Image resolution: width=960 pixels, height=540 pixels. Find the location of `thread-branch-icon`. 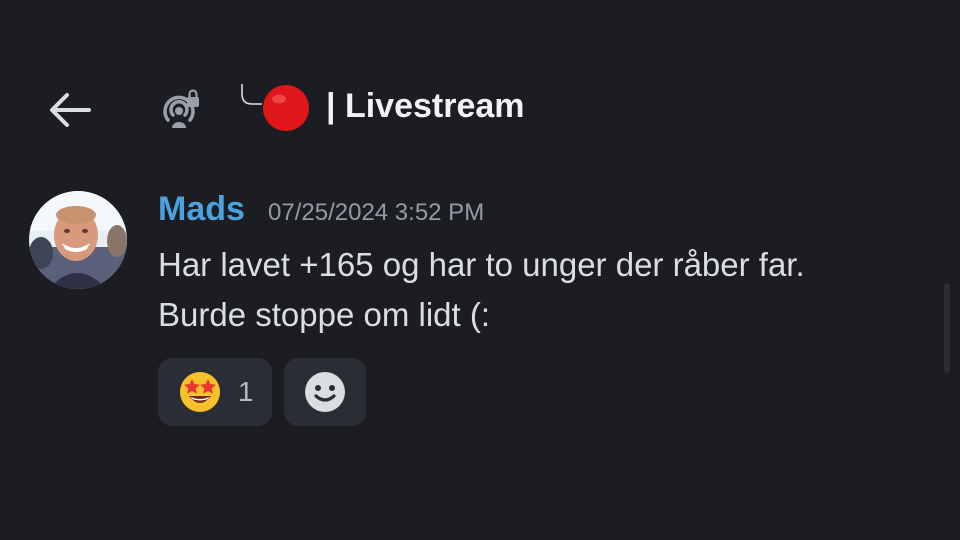

thread-branch-icon is located at coordinates (251, 94).